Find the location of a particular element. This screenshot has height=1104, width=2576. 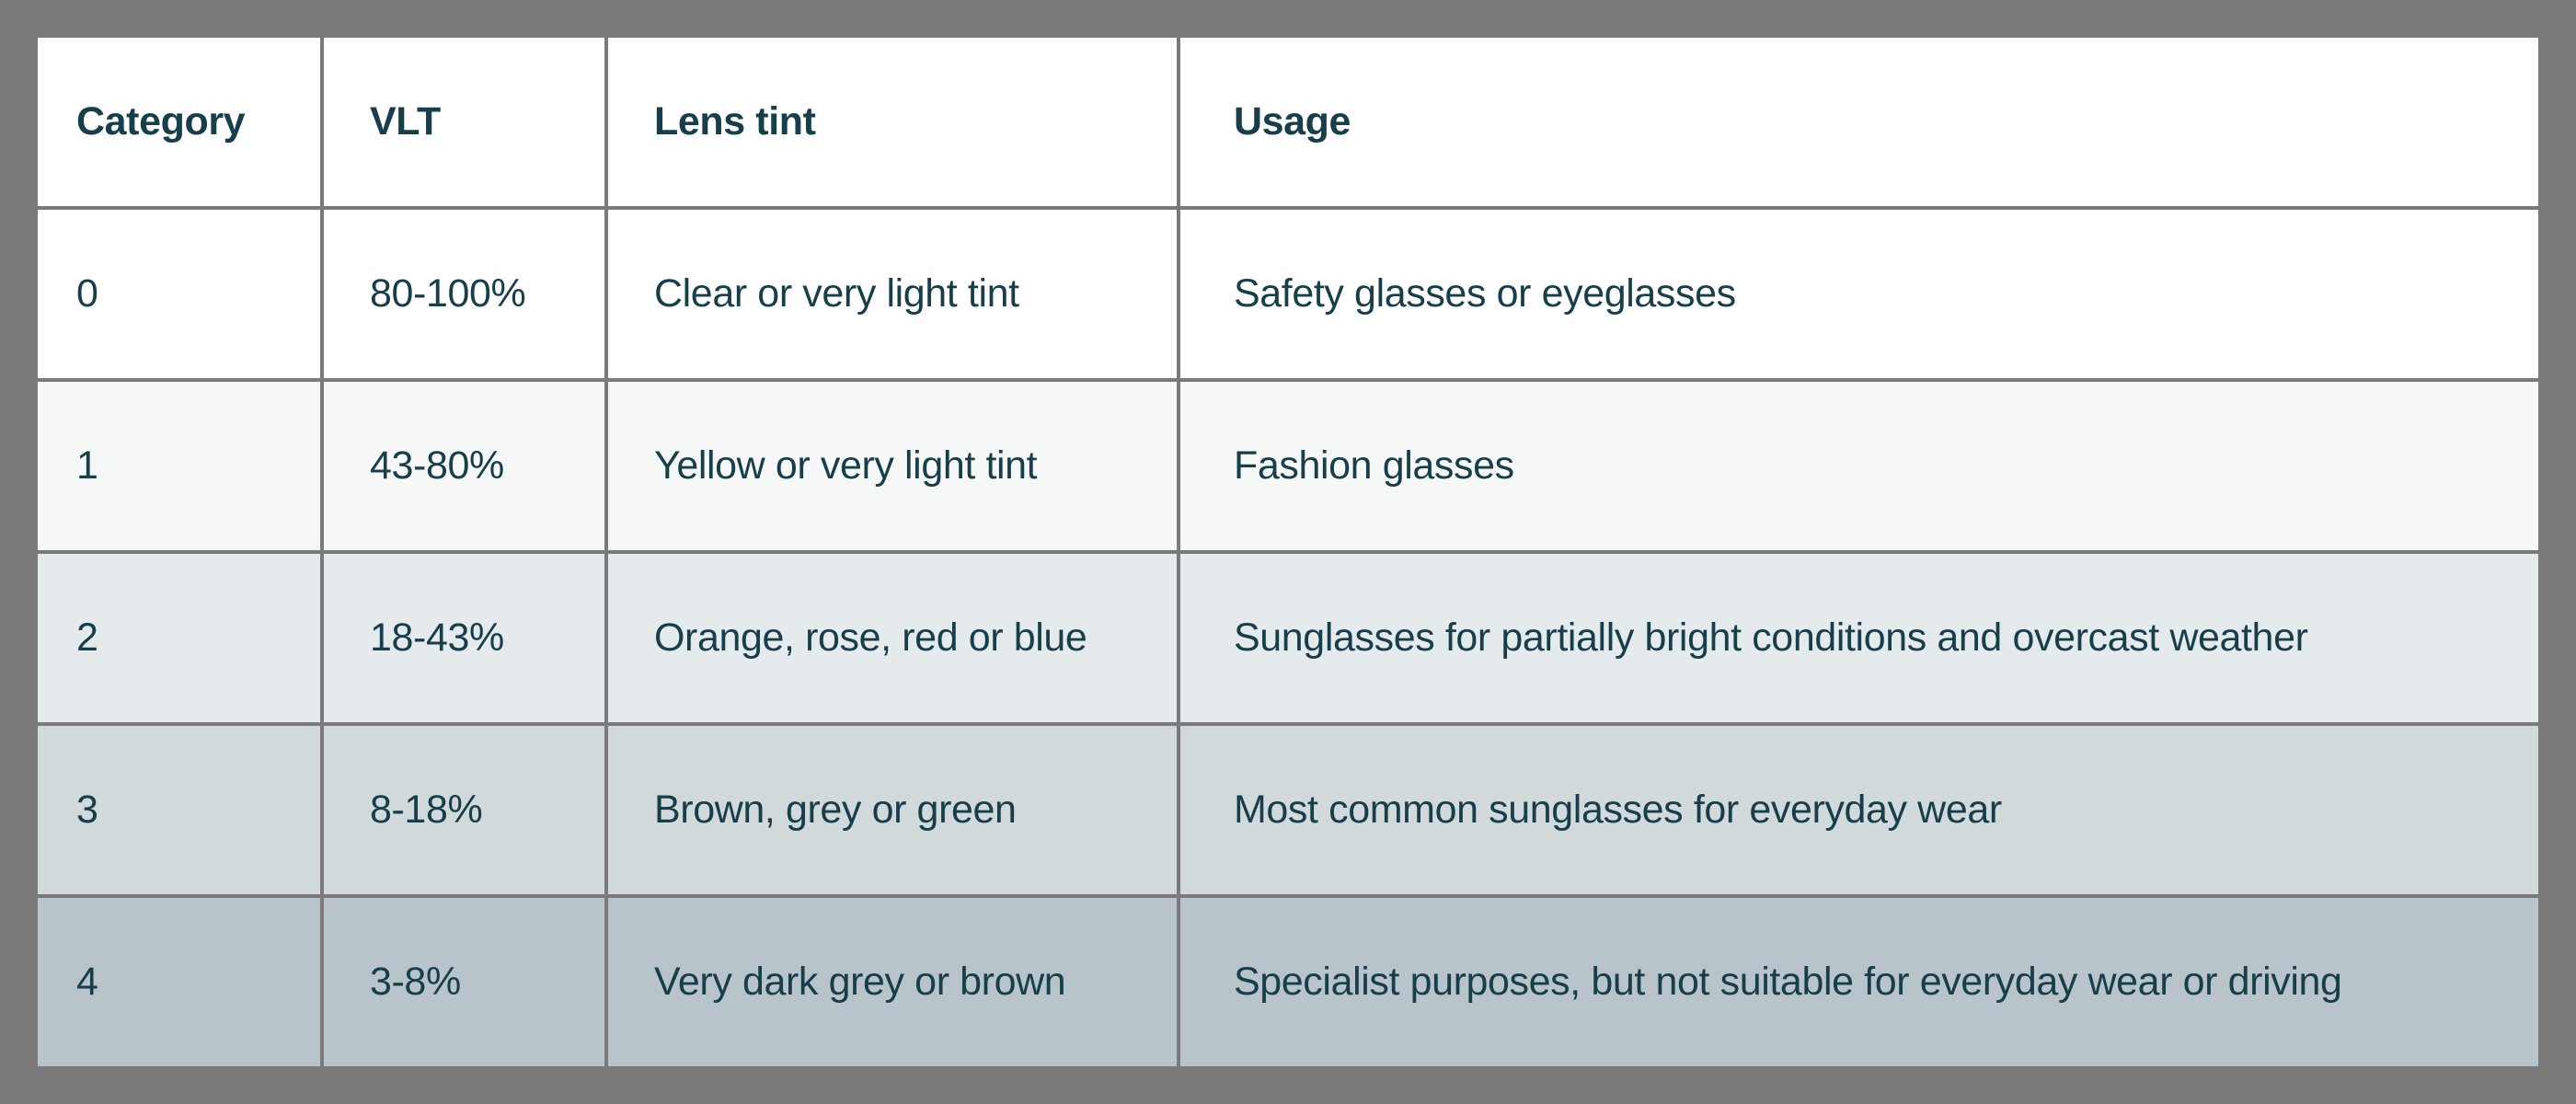

cell-vlt: 18-43% is located at coordinates (464, 638).